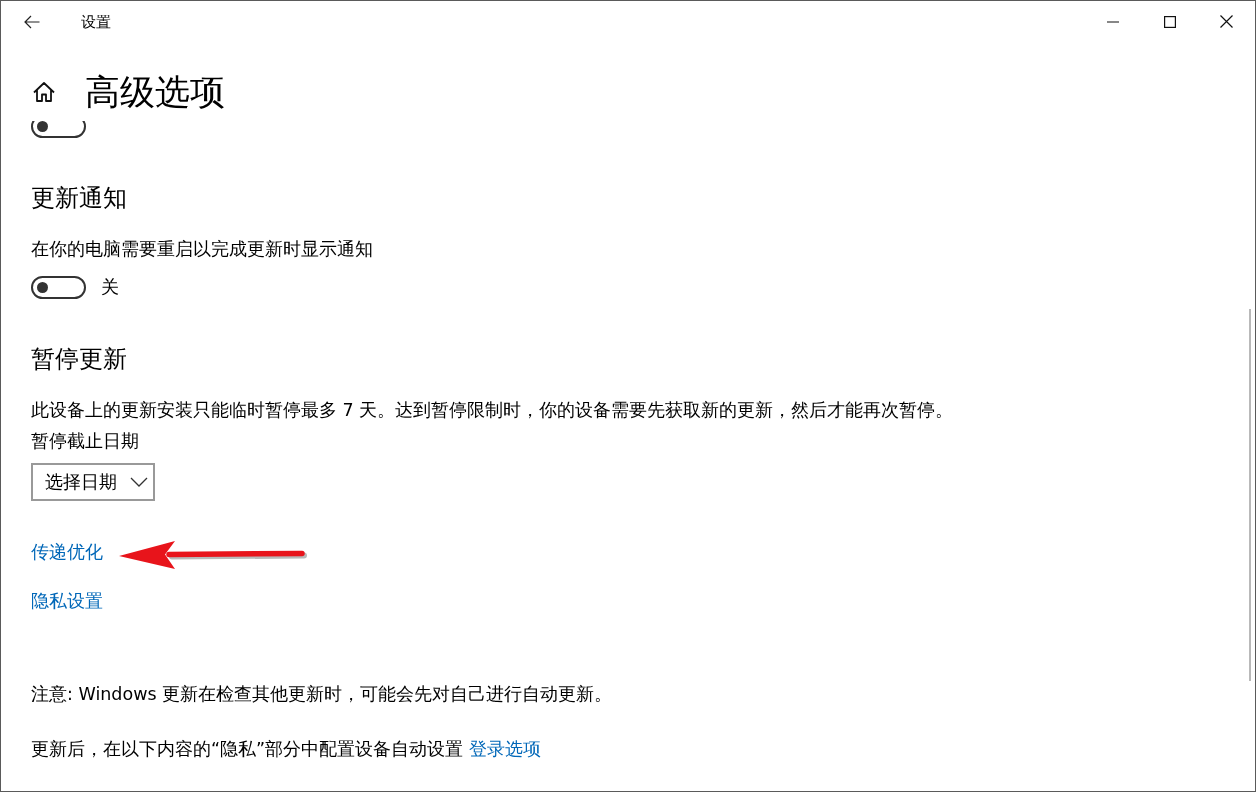 The height and width of the screenshot is (792, 1256). I want to click on settings-link: 隐私设置, so click(67, 601).